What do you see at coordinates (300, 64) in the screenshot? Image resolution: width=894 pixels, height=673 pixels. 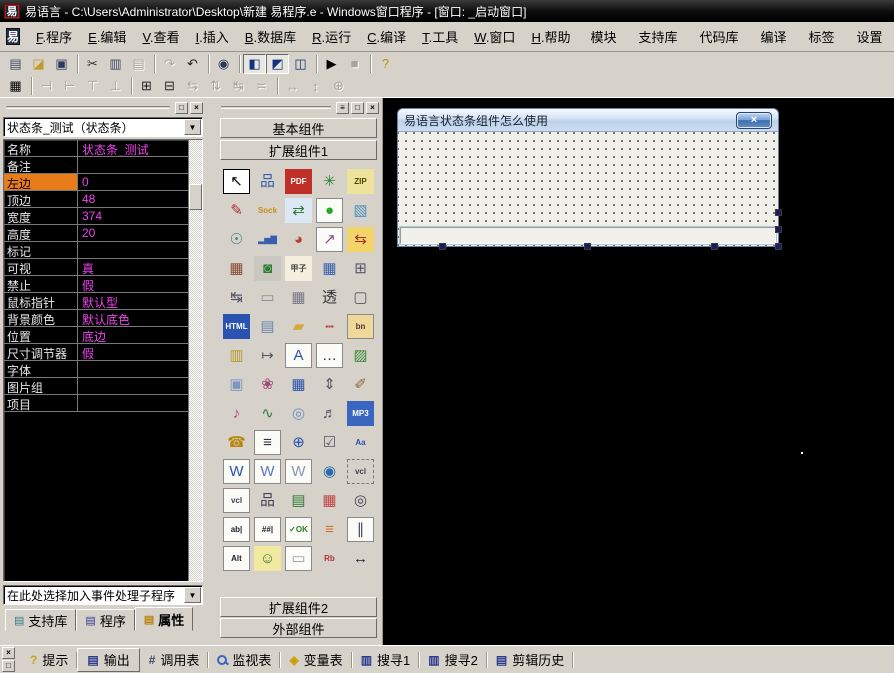 I see `layout-grid-icon: ◫` at bounding box center [300, 64].